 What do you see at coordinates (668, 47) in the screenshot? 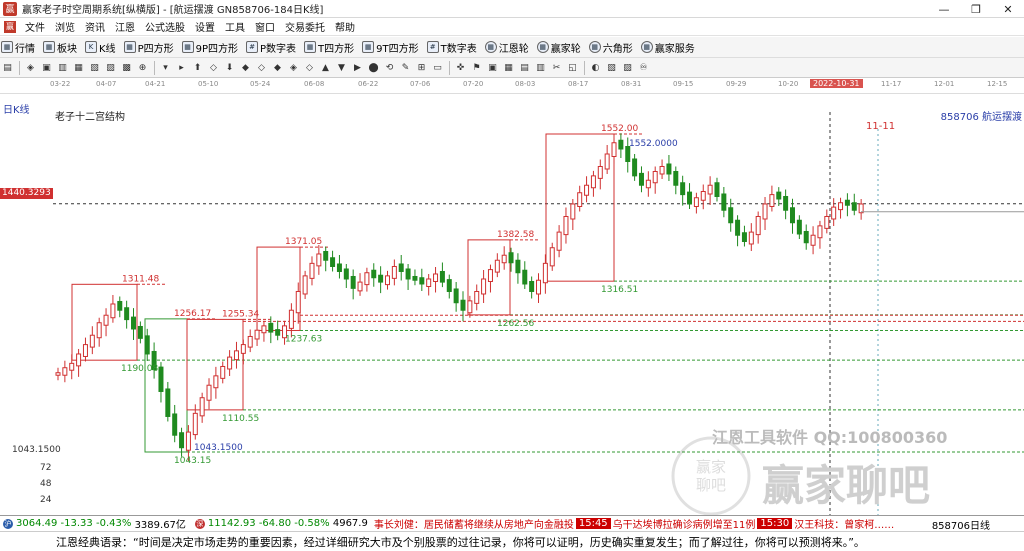
I see `toolbar-item-12: ▦ 赢家服务` at bounding box center [668, 47].